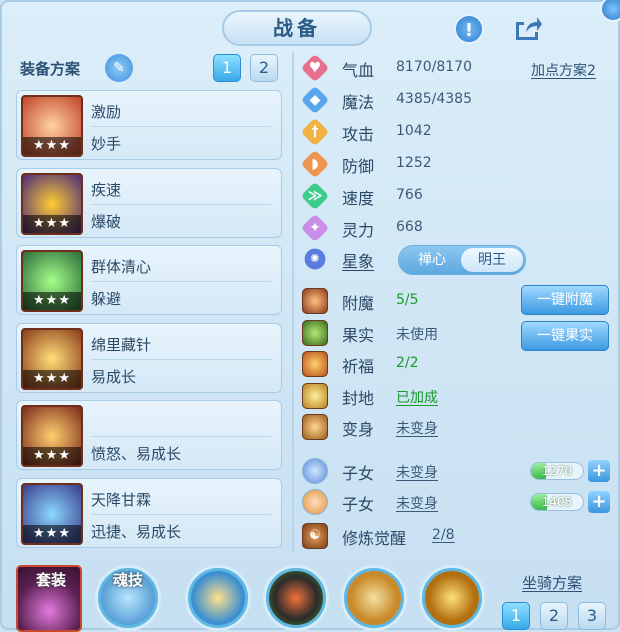 This screenshot has height=632, width=620. What do you see at coordinates (457, 396) in the screenshot?
I see `enhance-row: 封地 已加成` at bounding box center [457, 396].